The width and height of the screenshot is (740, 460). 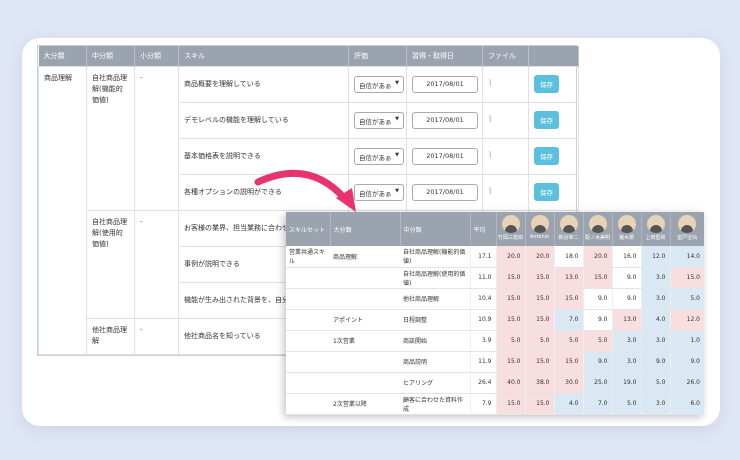 What do you see at coordinates (539, 383) in the screenshot?
I see `score-cell: 38.0` at bounding box center [539, 383].